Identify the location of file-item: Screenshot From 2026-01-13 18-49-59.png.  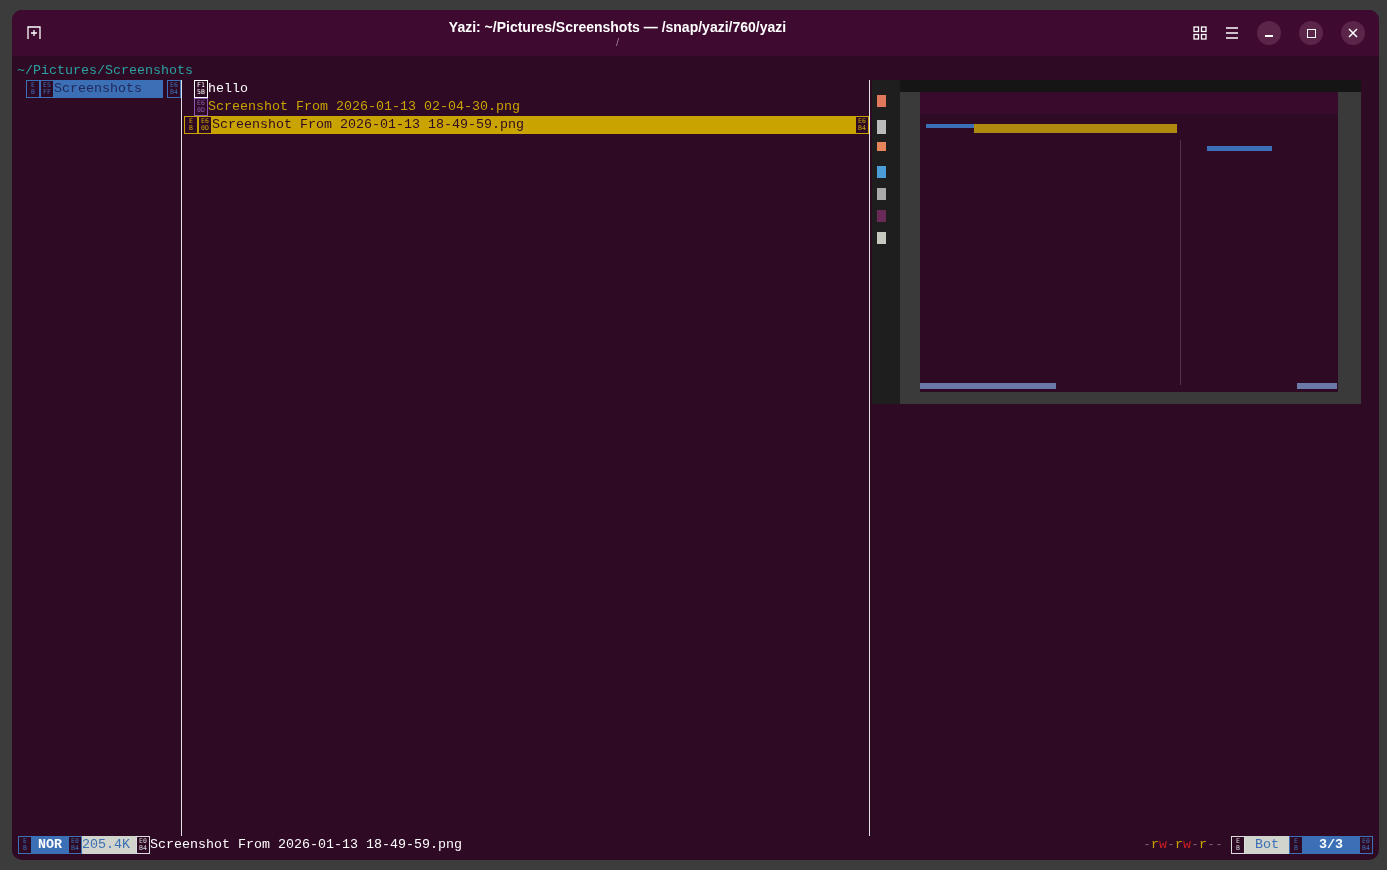
(533, 125).